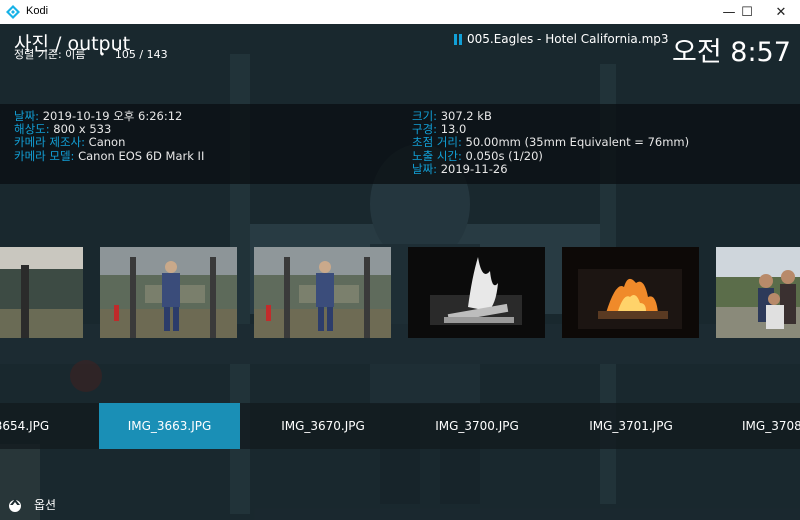 Image resolution: width=800 pixels, height=520 pixels. I want to click on now-playing: 005.Eagles - Hotel California.mp3, so click(561, 39).